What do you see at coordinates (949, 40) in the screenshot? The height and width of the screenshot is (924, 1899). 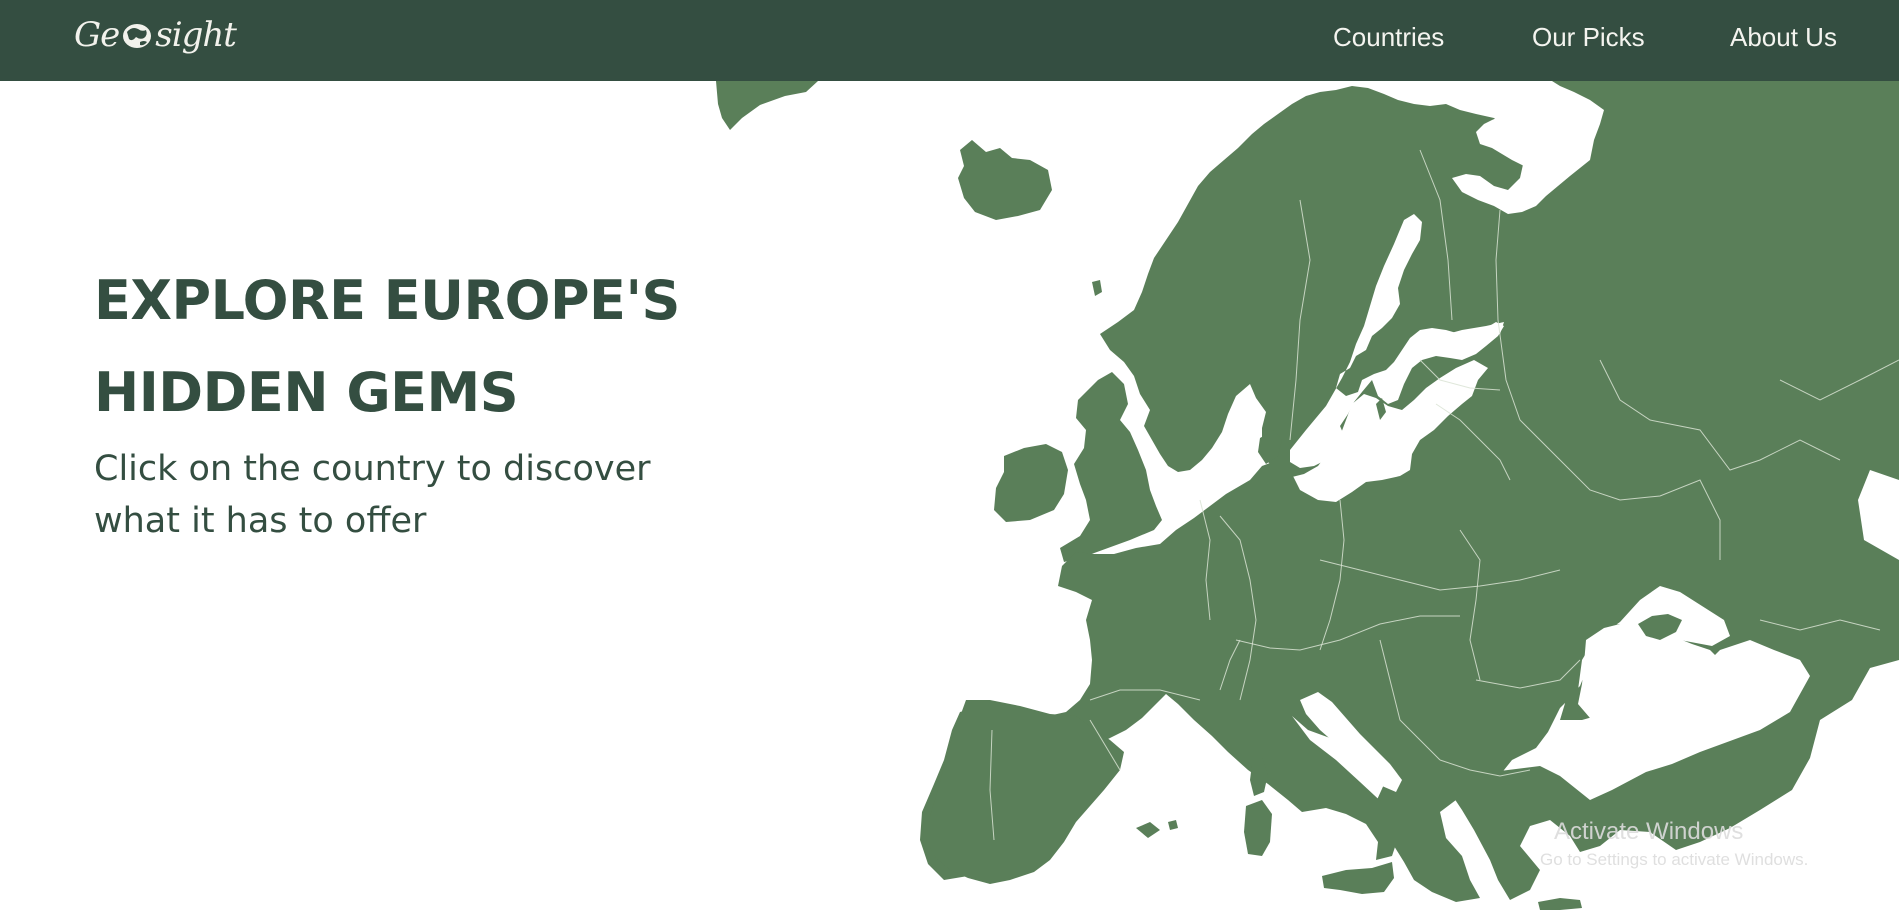 I see `top-navbar: Ge sight Countries Our Picks About Us` at bounding box center [949, 40].